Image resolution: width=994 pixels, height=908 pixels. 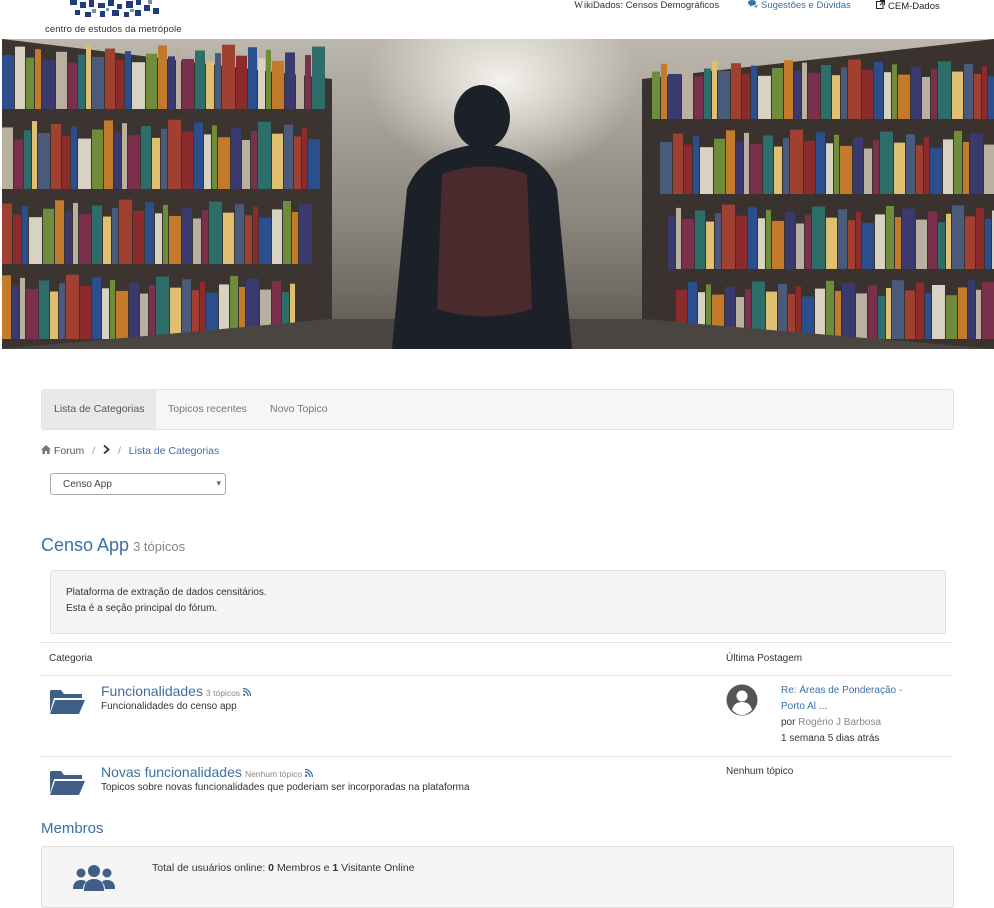 What do you see at coordinates (223, 693) in the screenshot?
I see `topic-count: 3 tópicos` at bounding box center [223, 693].